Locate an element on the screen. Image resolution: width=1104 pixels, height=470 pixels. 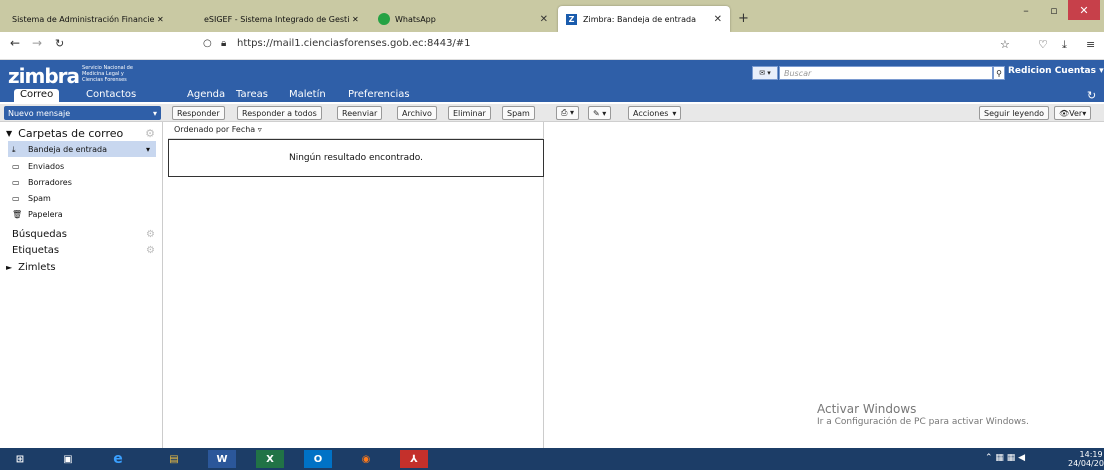
firefox-icon: ◉ is located at coordinates (366, 459).